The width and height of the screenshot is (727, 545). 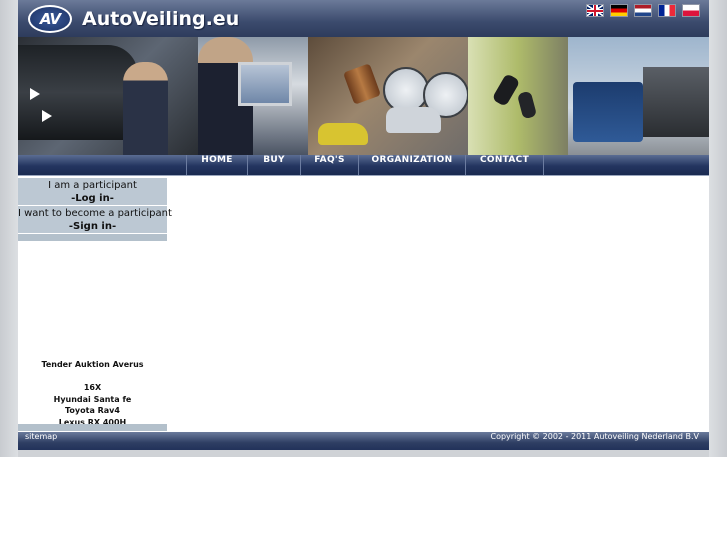 I want to click on tender-line: 16X, so click(x=92, y=387).